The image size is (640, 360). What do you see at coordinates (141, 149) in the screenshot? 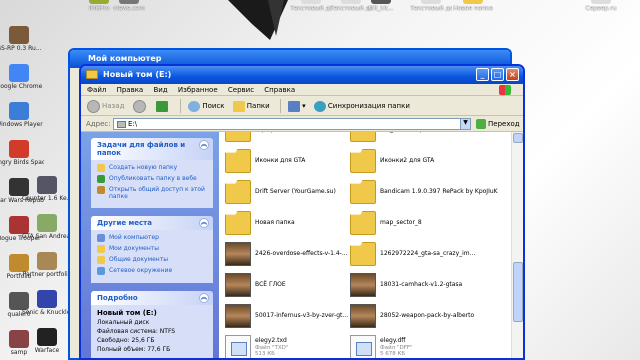
I see `tasks-panel-title: Задачи для файлов и папок` at bounding box center [141, 149].